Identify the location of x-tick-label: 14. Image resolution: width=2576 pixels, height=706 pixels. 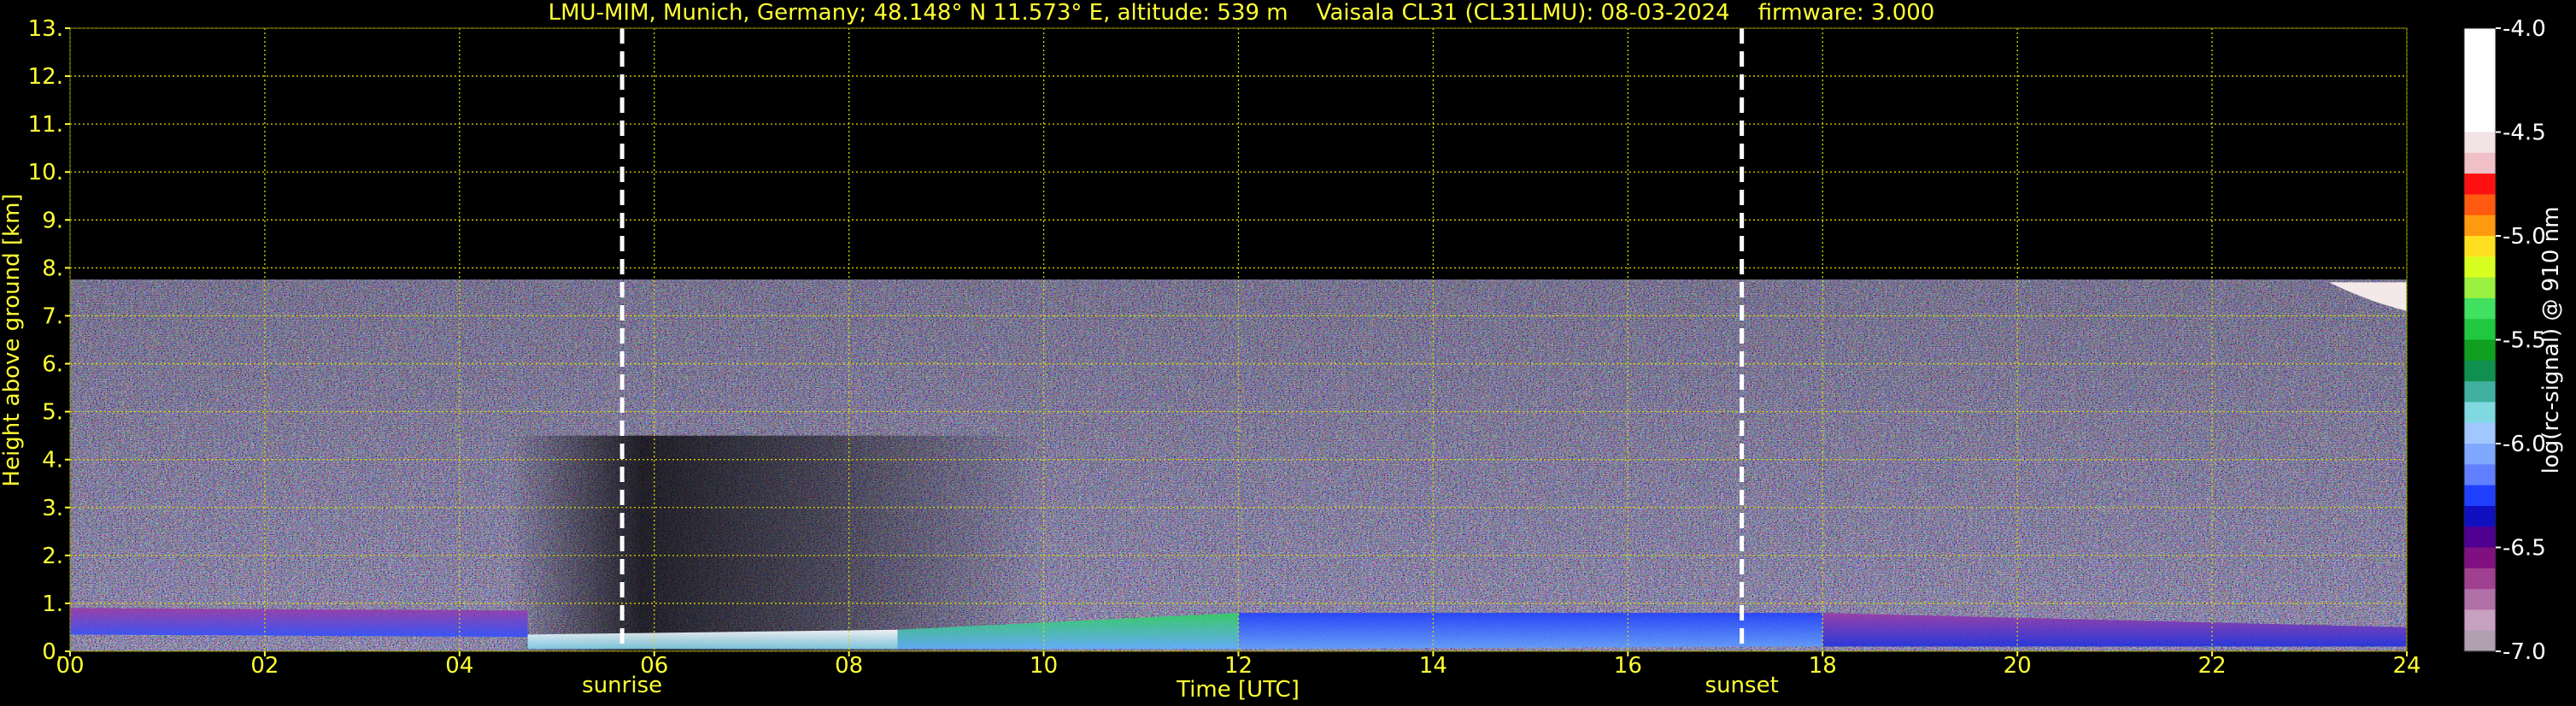
(1433, 666).